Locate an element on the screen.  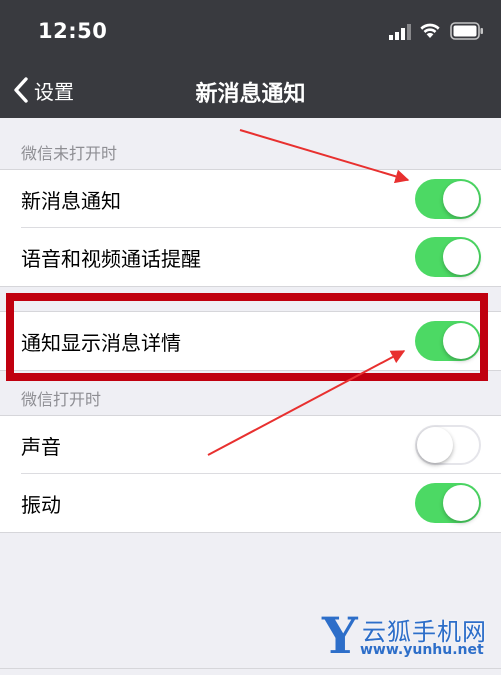
section-header-wechat-open: 微信打开时 is located at coordinates (61, 399).